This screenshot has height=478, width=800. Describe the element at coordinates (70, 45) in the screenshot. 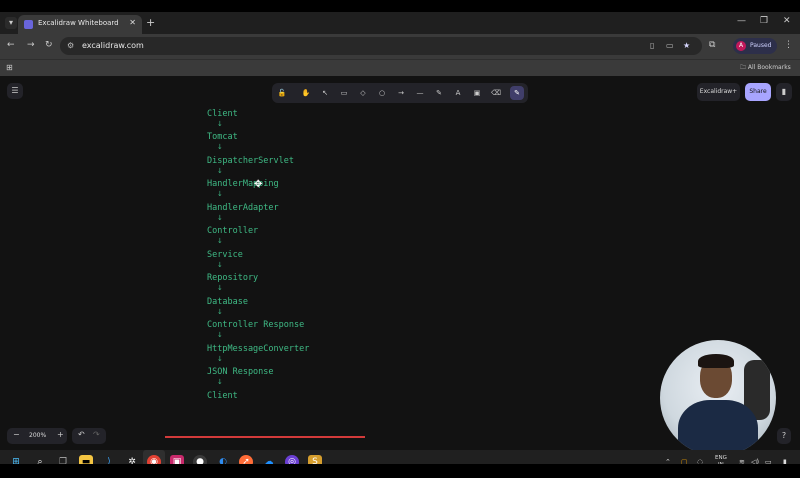

I see `site-info-icon: ⚙` at that location.